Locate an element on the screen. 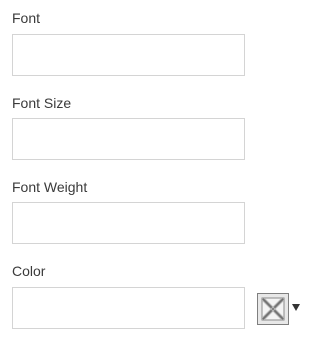 The height and width of the screenshot is (337, 325). font-size-label: Font Size is located at coordinates (42, 103).